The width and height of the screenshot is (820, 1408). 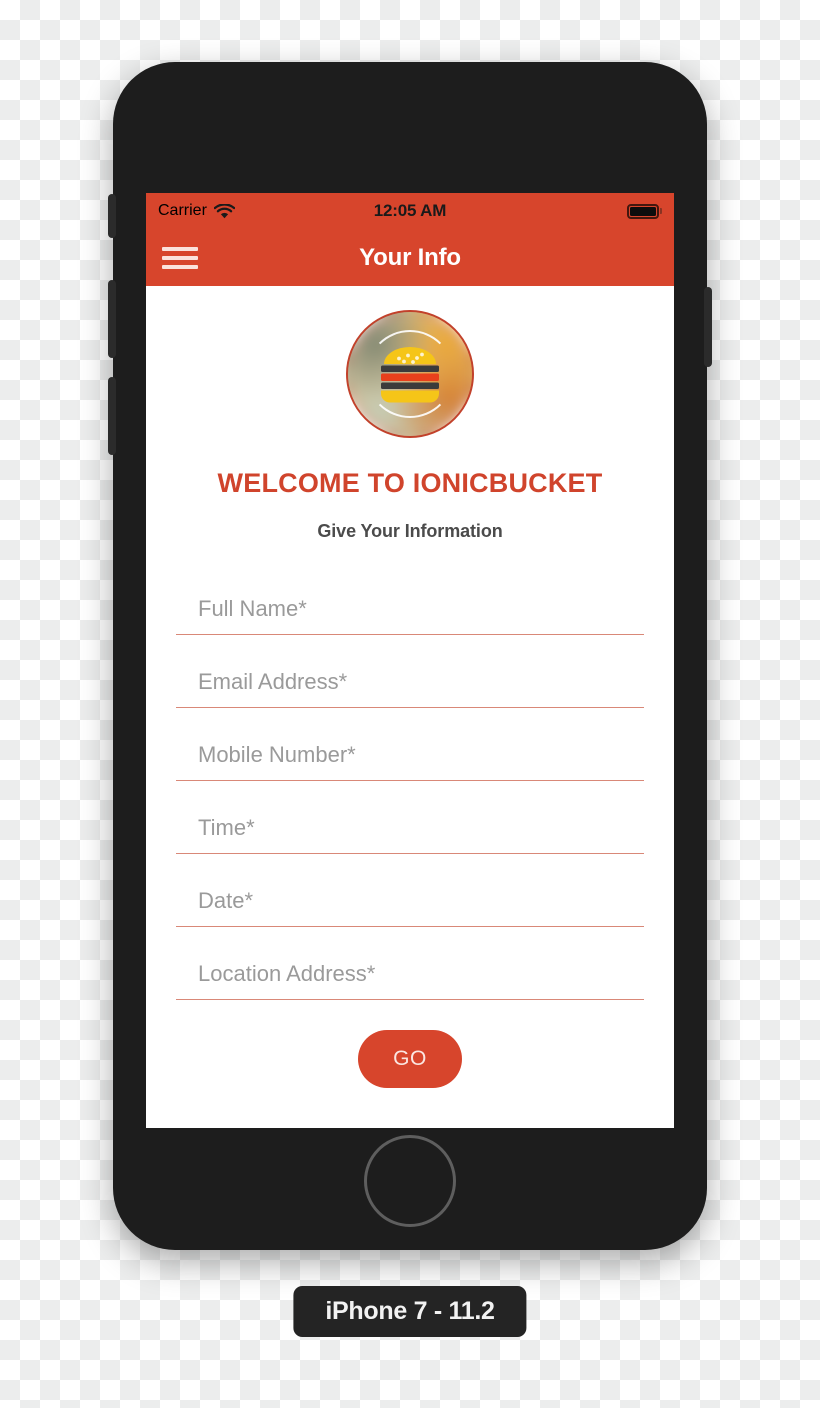 What do you see at coordinates (410, 211) in the screenshot?
I see `status-bar: Carrier 12:05 AM` at bounding box center [410, 211].